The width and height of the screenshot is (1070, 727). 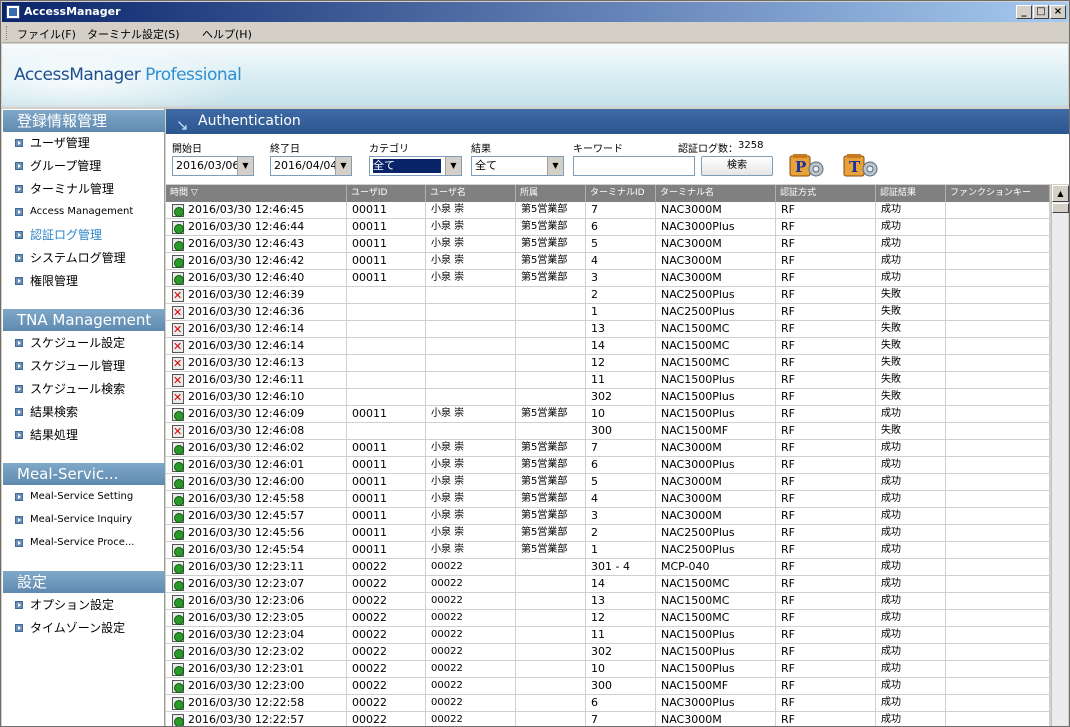 I want to click on table-row: 2016/03/30 12:46:36 1NAC2500PlusRF失敗, so click(x=608, y=312).